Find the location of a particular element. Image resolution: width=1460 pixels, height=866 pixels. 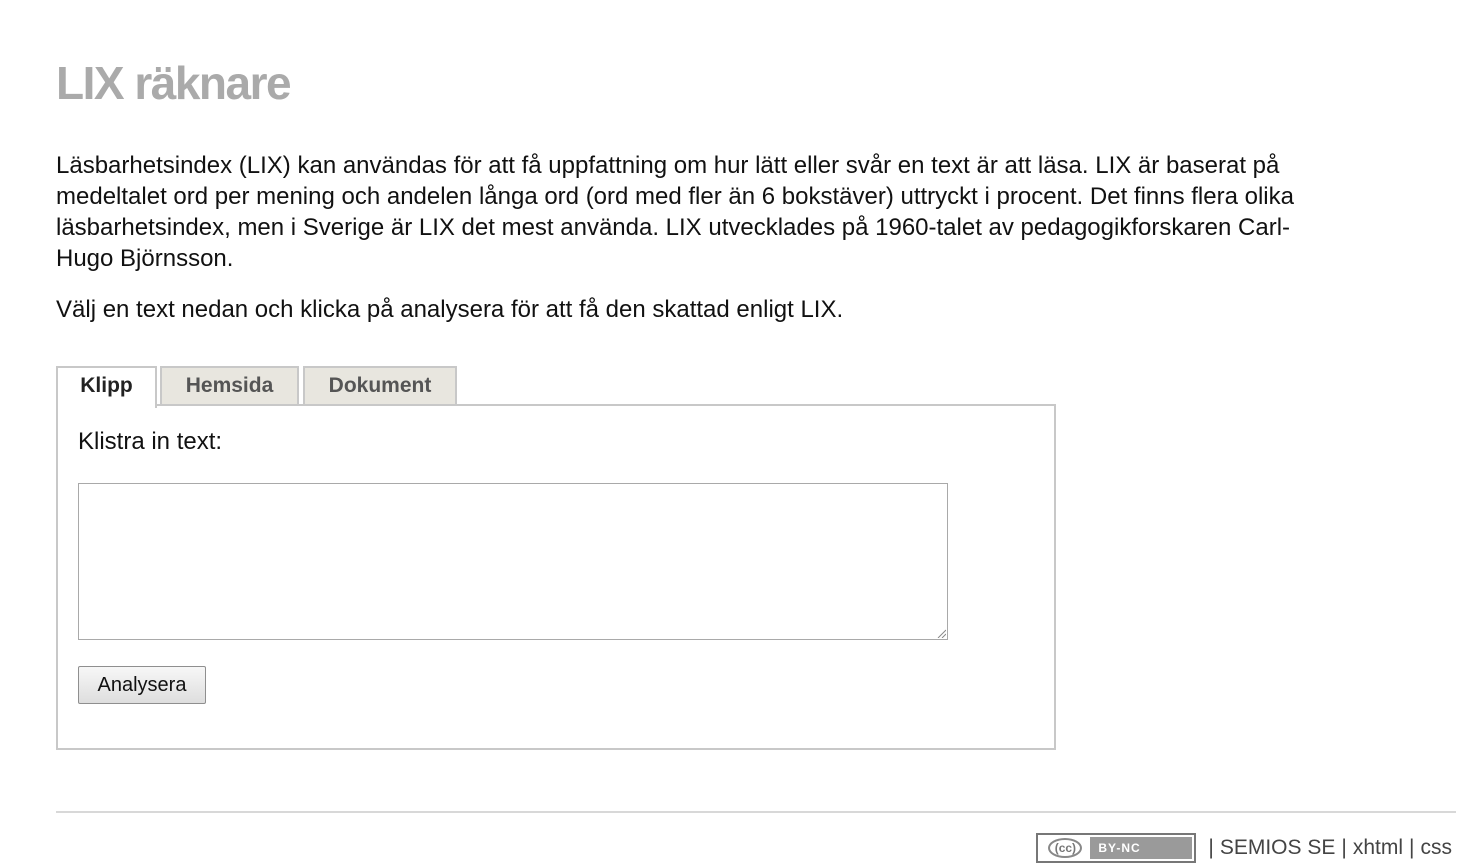

tab-dokument: Dokument is located at coordinates (380, 385).